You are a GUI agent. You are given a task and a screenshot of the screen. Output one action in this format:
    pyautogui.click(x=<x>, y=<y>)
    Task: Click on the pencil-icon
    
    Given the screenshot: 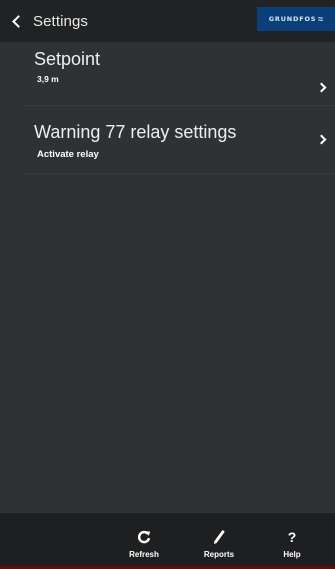 What is the action you would take?
    pyautogui.click(x=219, y=537)
    